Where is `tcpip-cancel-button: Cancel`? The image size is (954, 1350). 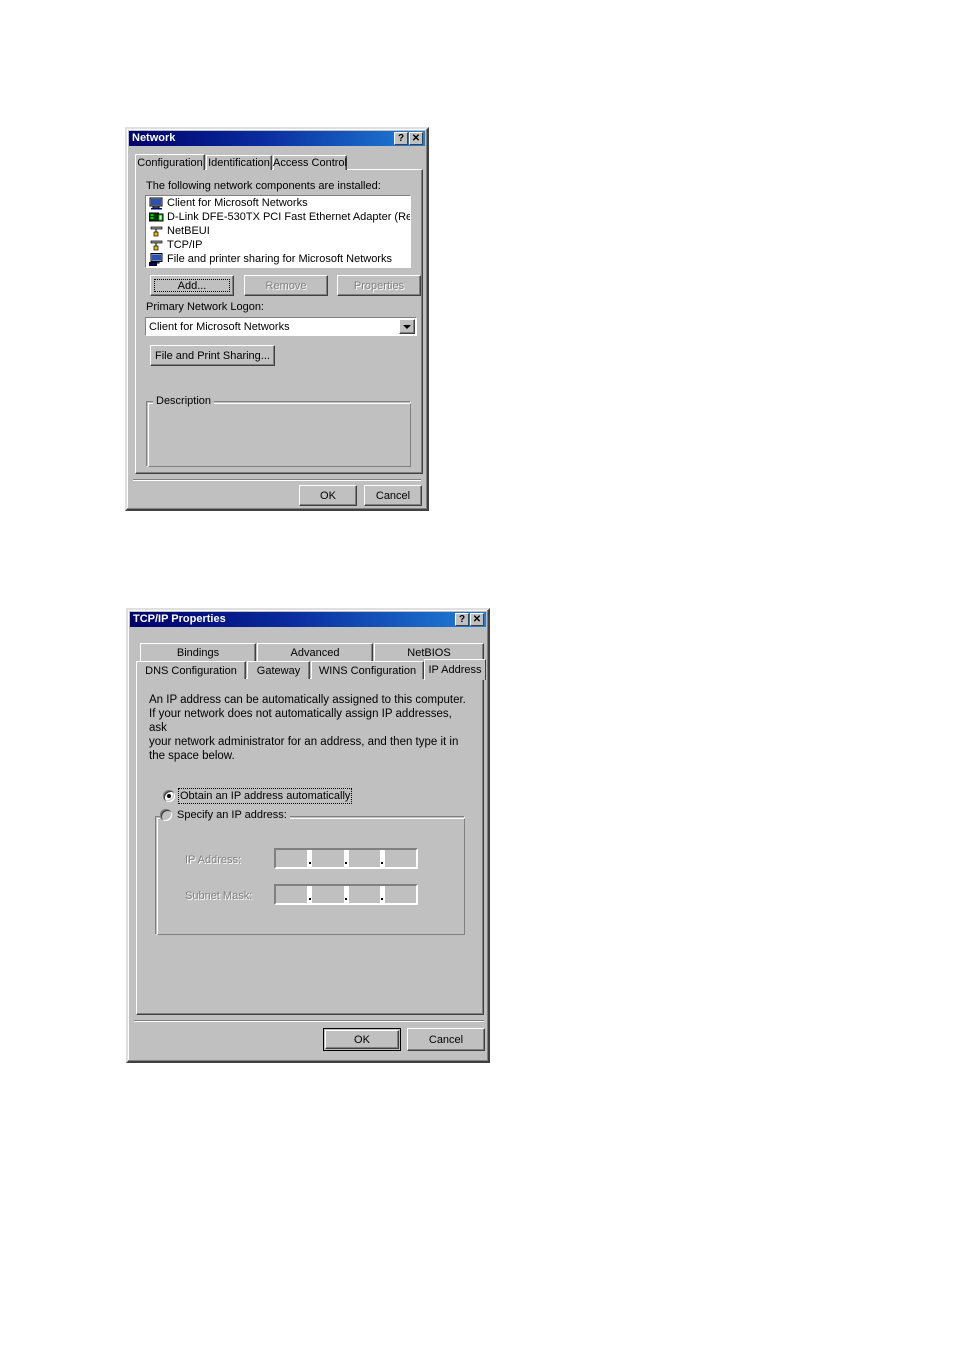
tcpip-cancel-button: Cancel is located at coordinates (446, 1039).